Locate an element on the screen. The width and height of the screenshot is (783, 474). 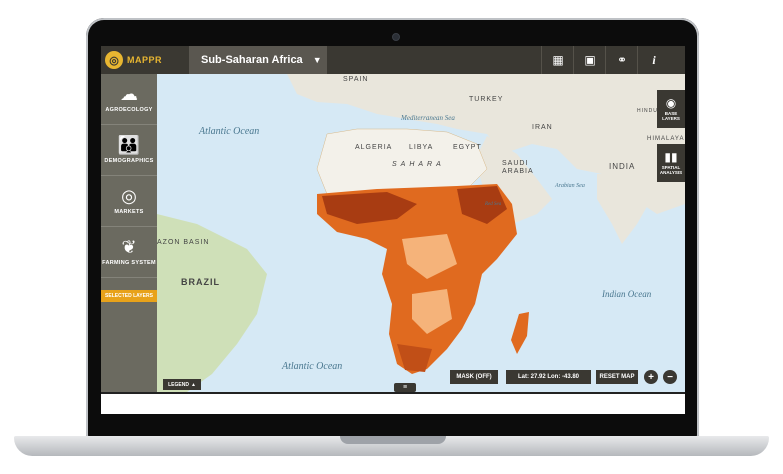
wheat-icon: ❦ is located at coordinates (129, 247).